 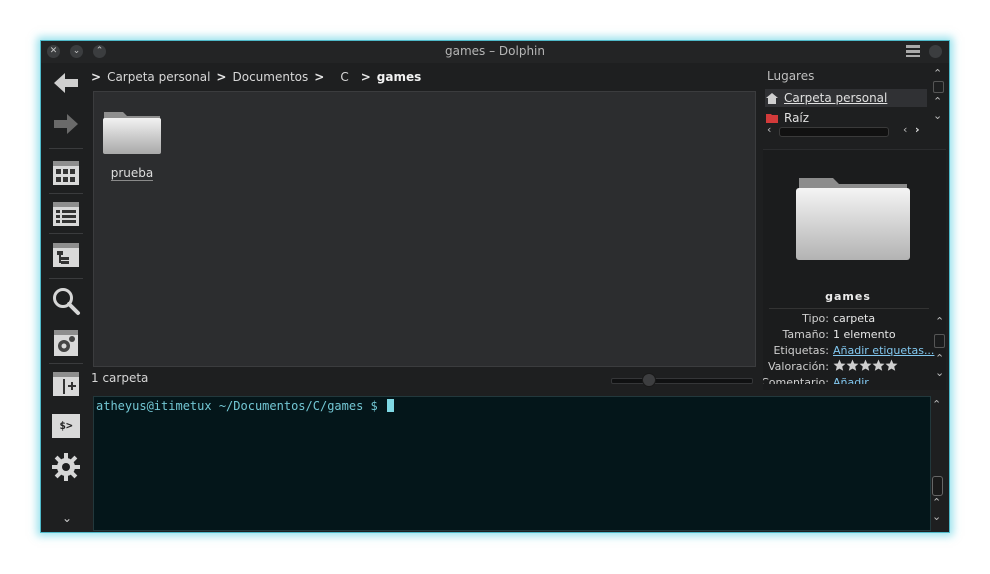 What do you see at coordinates (344, 77) in the screenshot?
I see `breadcrumb-item-c: C` at bounding box center [344, 77].